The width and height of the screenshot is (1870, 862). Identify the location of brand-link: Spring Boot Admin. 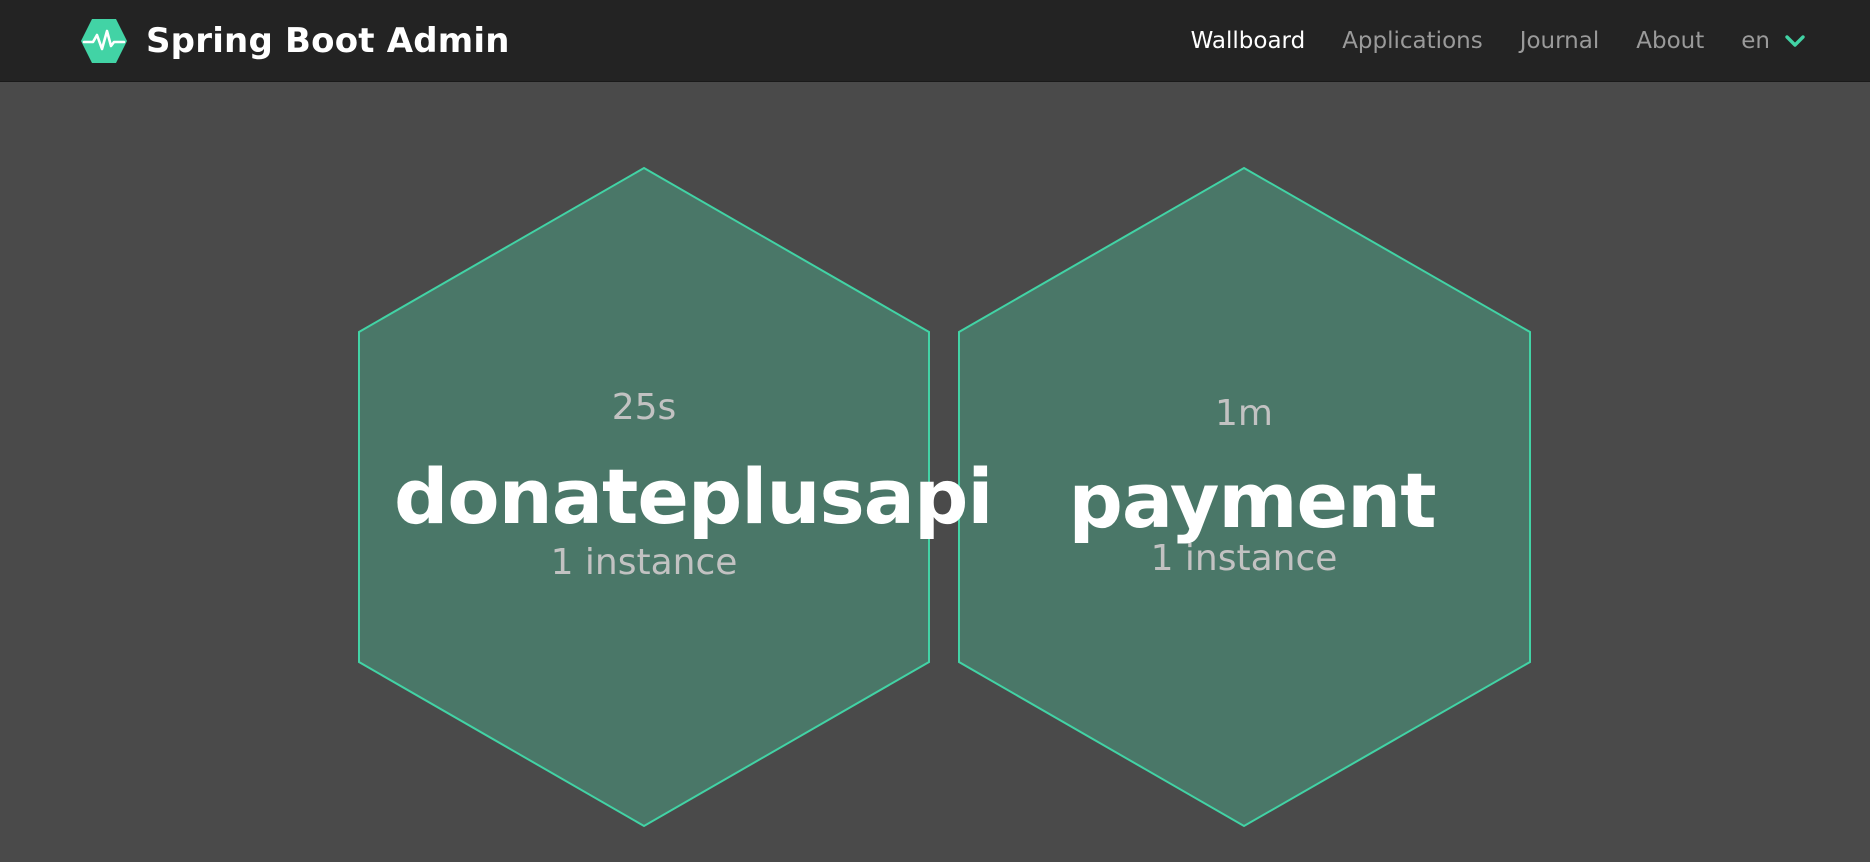
(295, 41).